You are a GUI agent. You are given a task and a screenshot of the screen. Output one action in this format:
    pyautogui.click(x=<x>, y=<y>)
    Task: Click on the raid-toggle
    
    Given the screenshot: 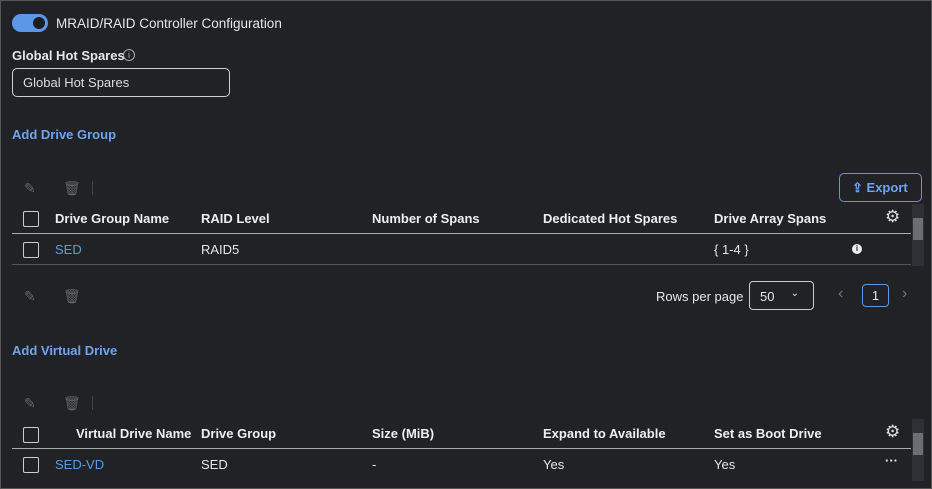 What is the action you would take?
    pyautogui.click(x=30, y=23)
    